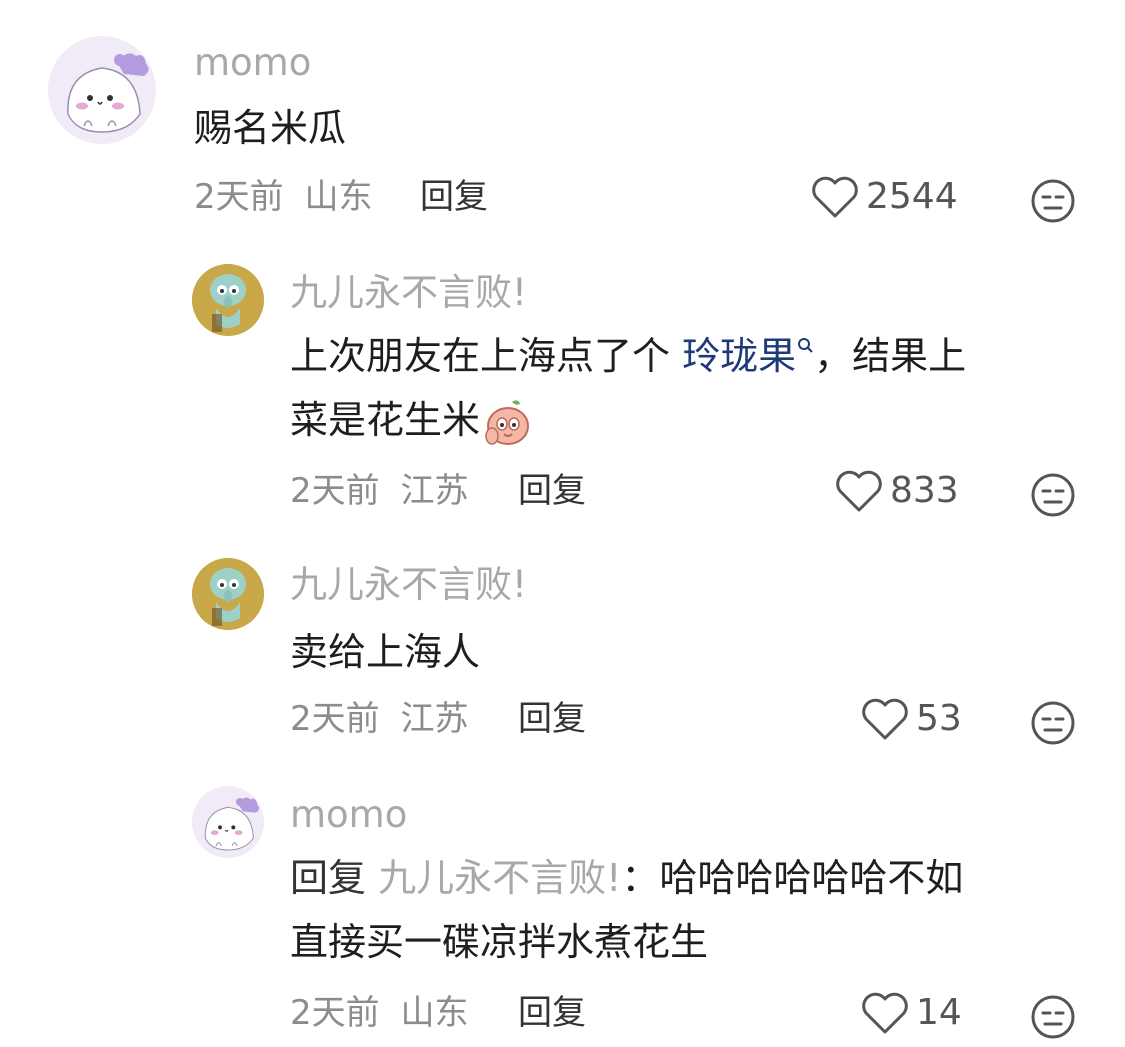  What do you see at coordinates (739, 356) in the screenshot?
I see `search-link-text: 玲珑果` at bounding box center [739, 356].